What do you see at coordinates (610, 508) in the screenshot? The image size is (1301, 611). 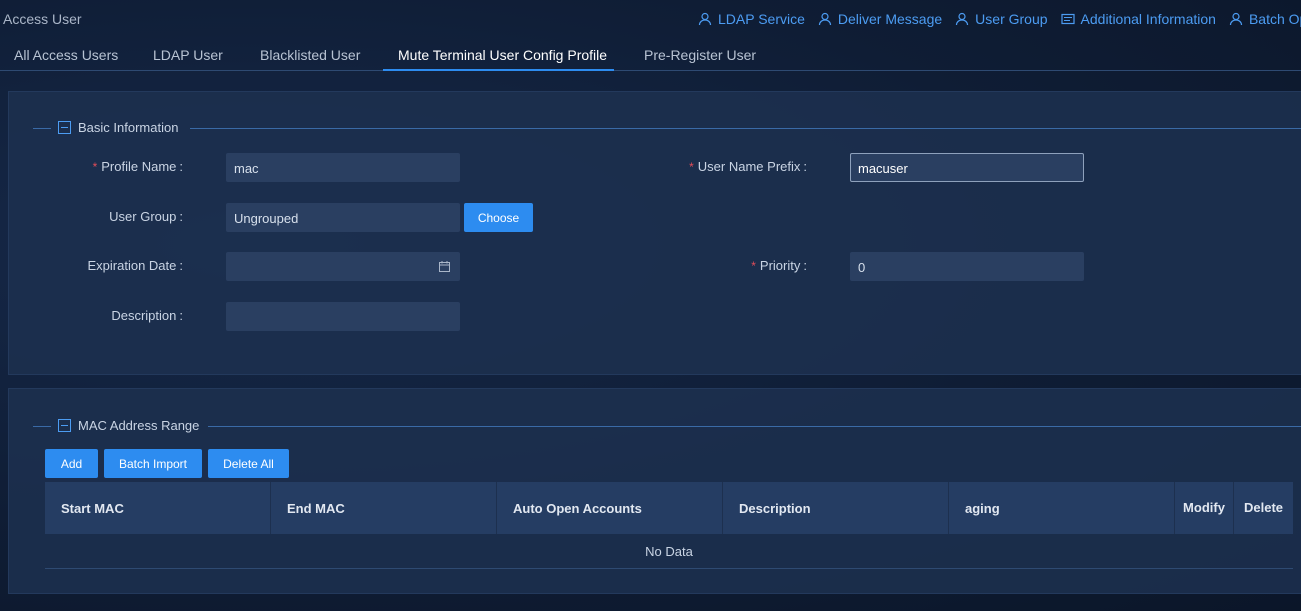 I see `column-header-auto-open-accounts: Auto Open Accounts` at bounding box center [610, 508].